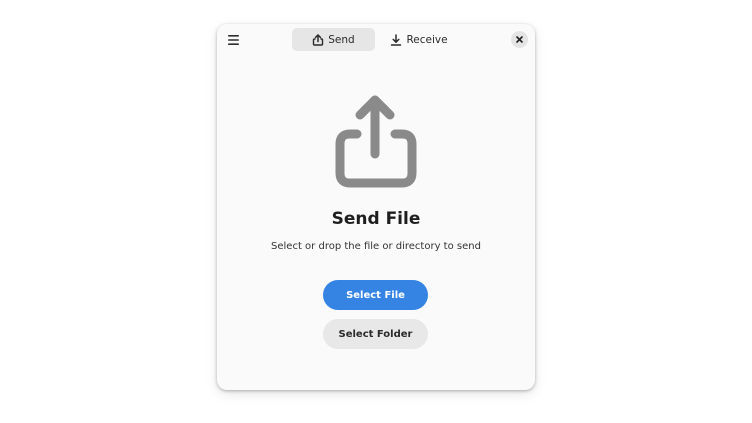 Image resolution: width=752 pixels, height=423 pixels. I want to click on page-title: Send File, so click(376, 219).